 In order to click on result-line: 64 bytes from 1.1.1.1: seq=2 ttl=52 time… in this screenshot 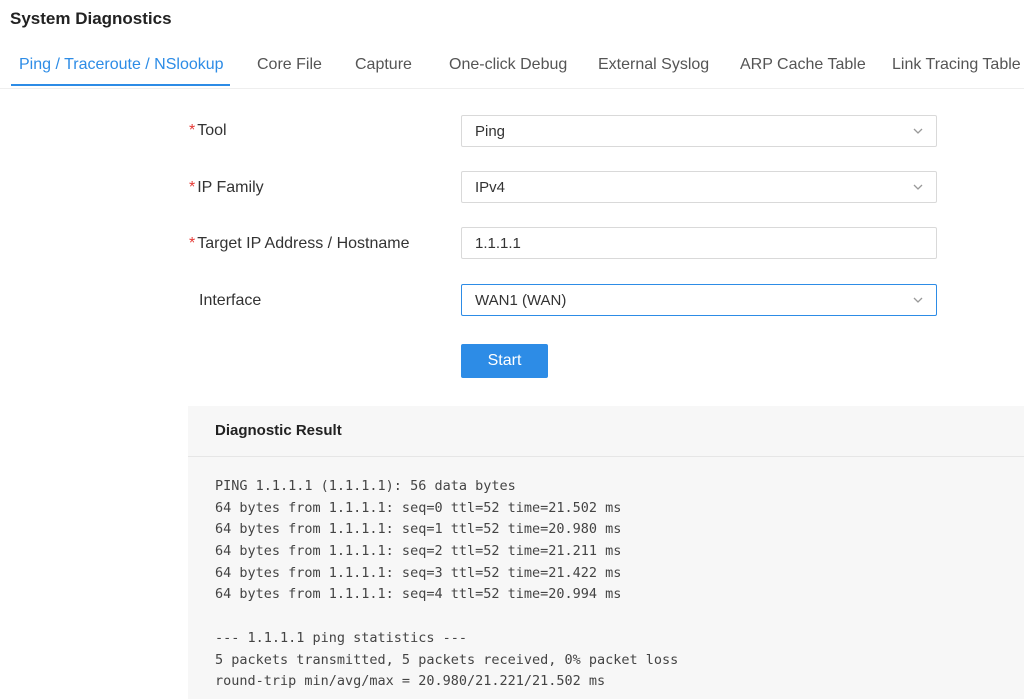, I will do `click(418, 551)`.